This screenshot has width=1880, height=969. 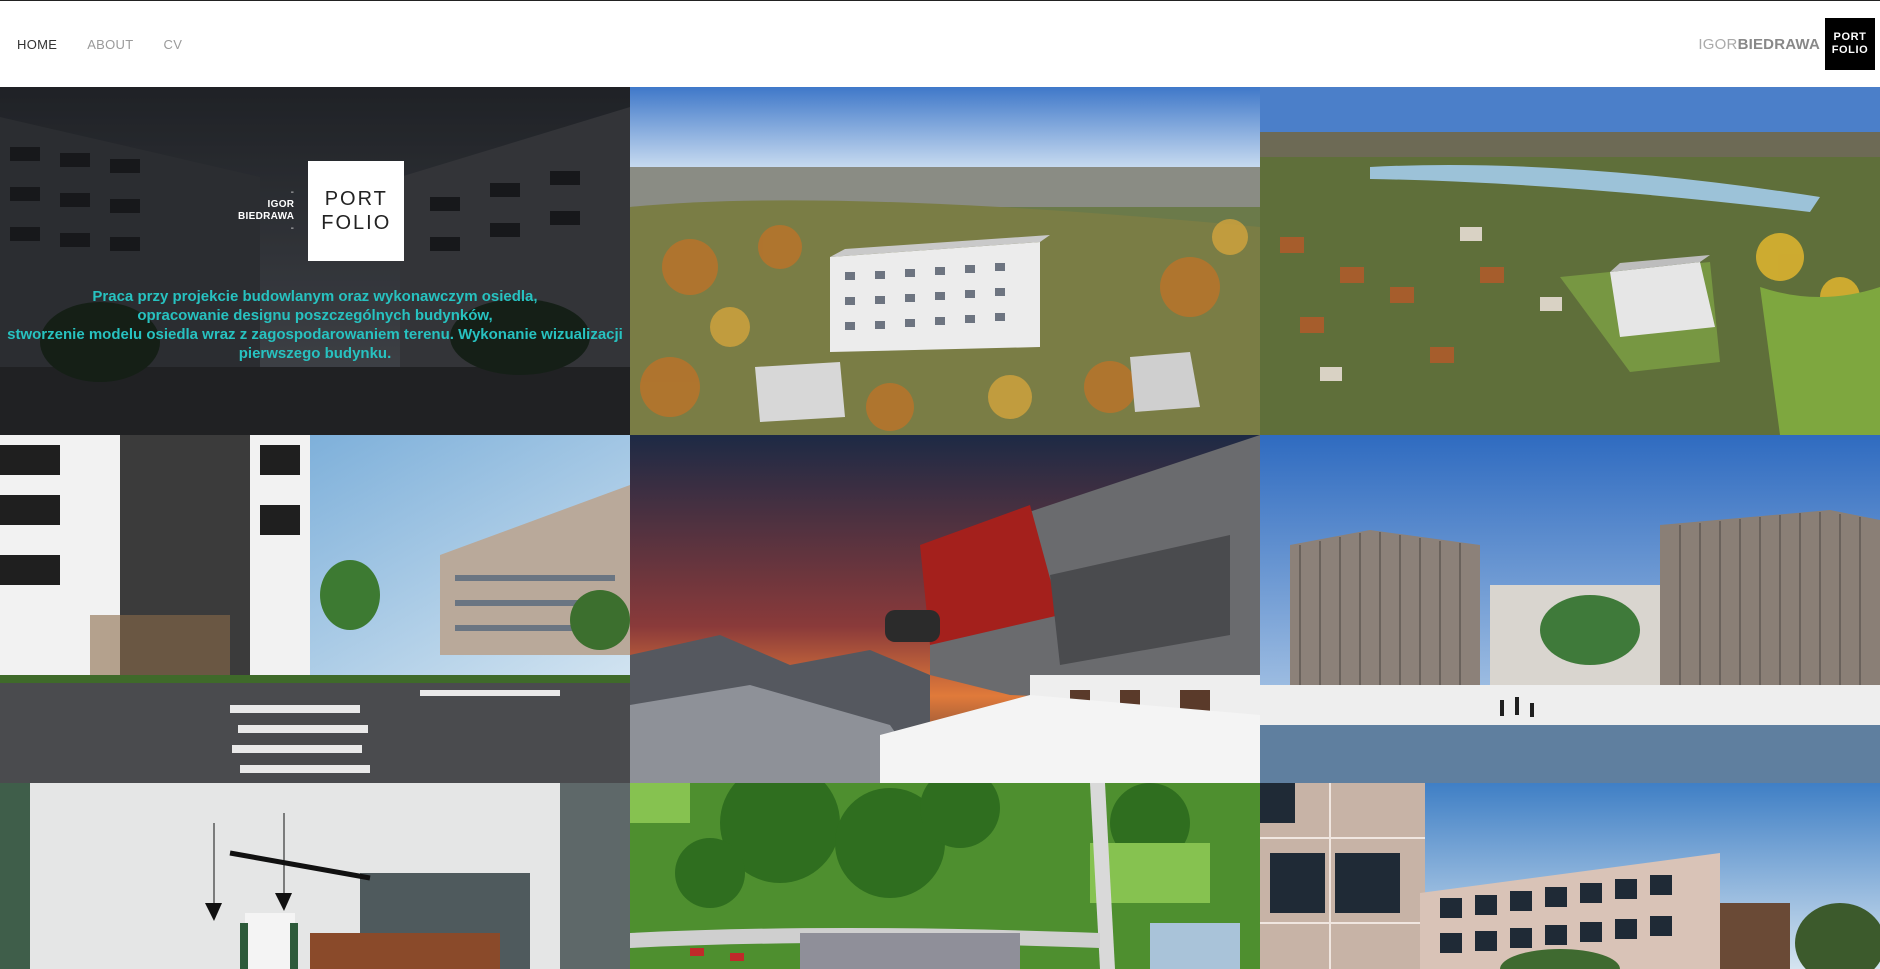 I want to click on brand-portfolio-box: PORT FOLIO, so click(x=1850, y=44).